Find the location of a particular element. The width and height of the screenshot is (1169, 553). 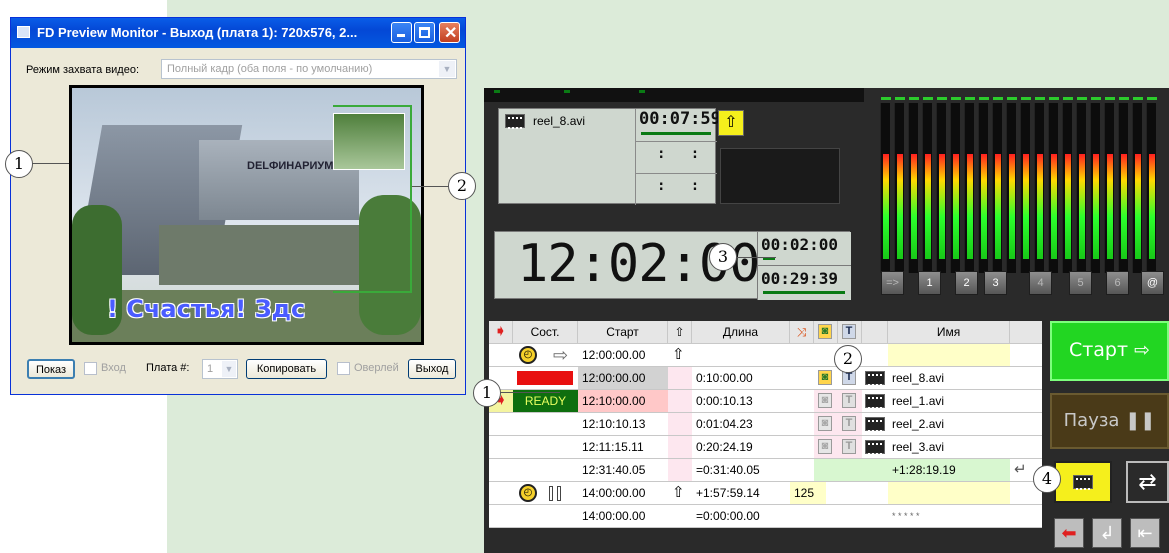

video-preview: DELФИНАРИУМ ! Счастья! Здс is located at coordinates (246, 215).